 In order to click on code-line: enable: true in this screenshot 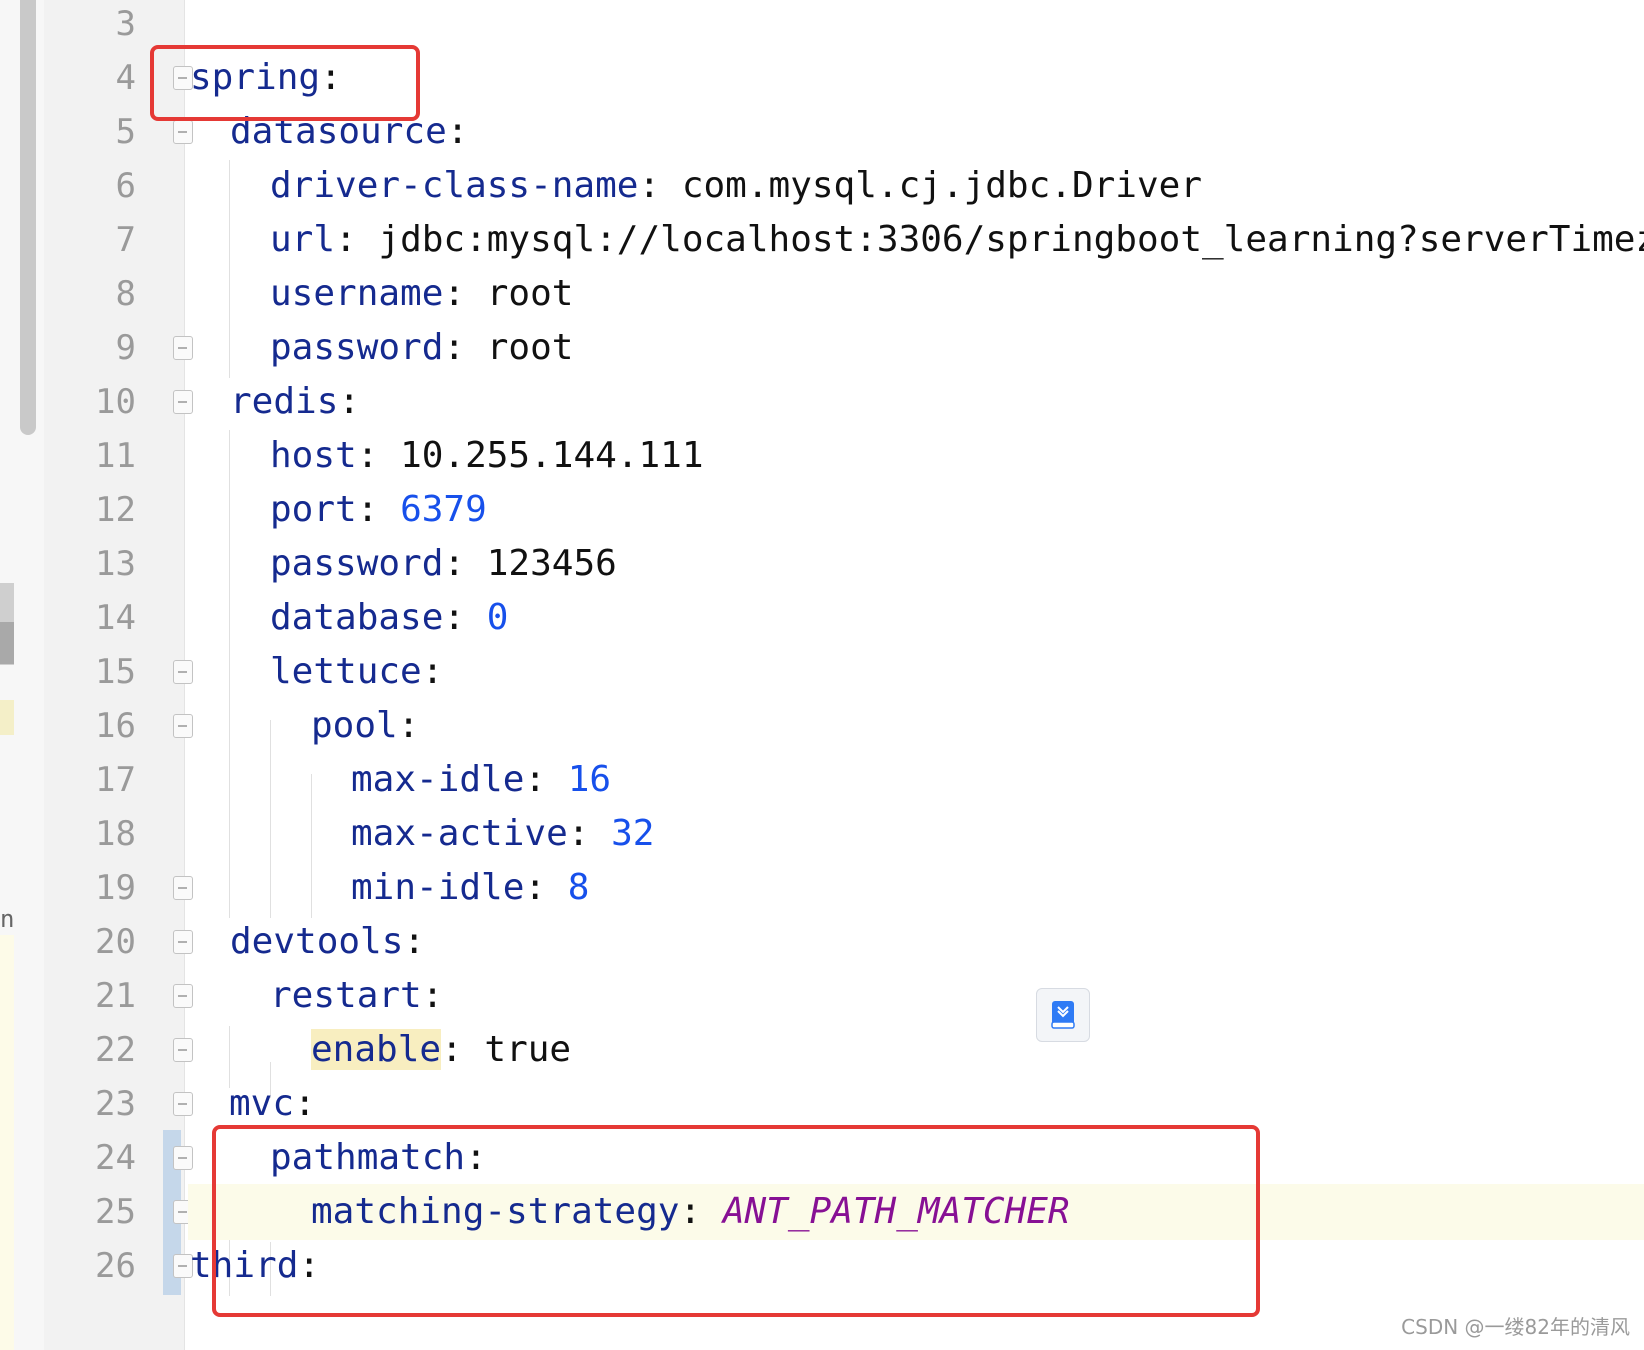, I will do `click(822, 1050)`.